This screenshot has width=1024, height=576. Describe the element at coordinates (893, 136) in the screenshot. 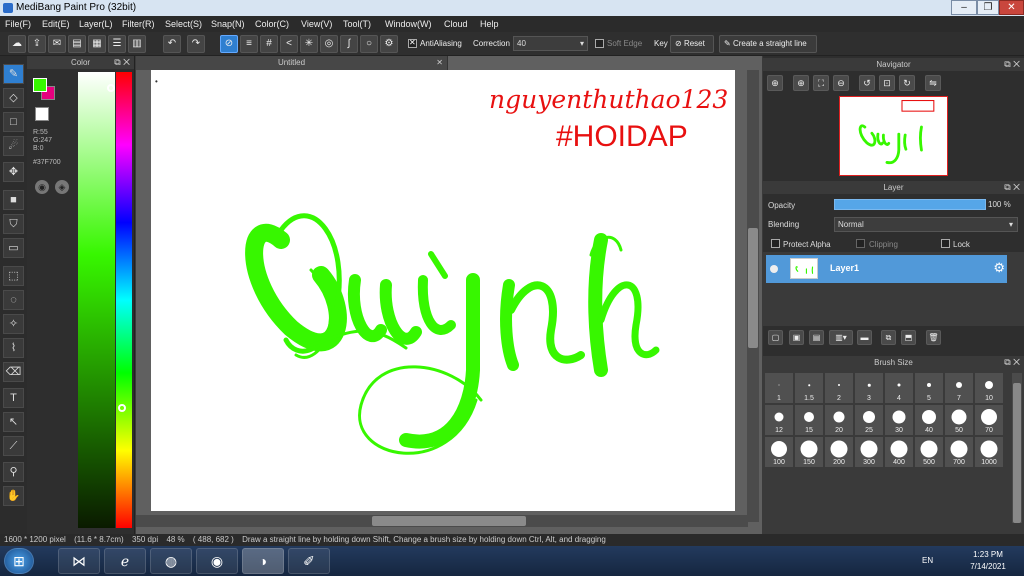

I see `navigator-preview` at that location.